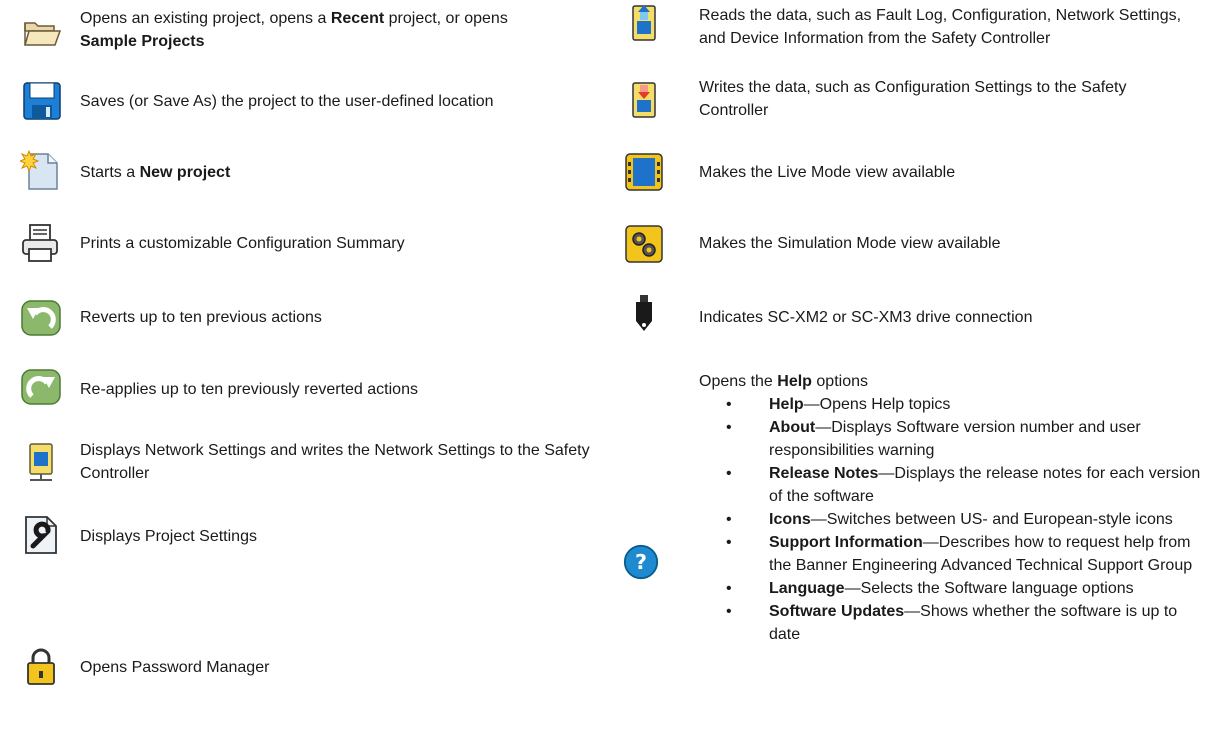  Describe the element at coordinates (41, 666) in the screenshot. I see `padlock-icon` at that location.